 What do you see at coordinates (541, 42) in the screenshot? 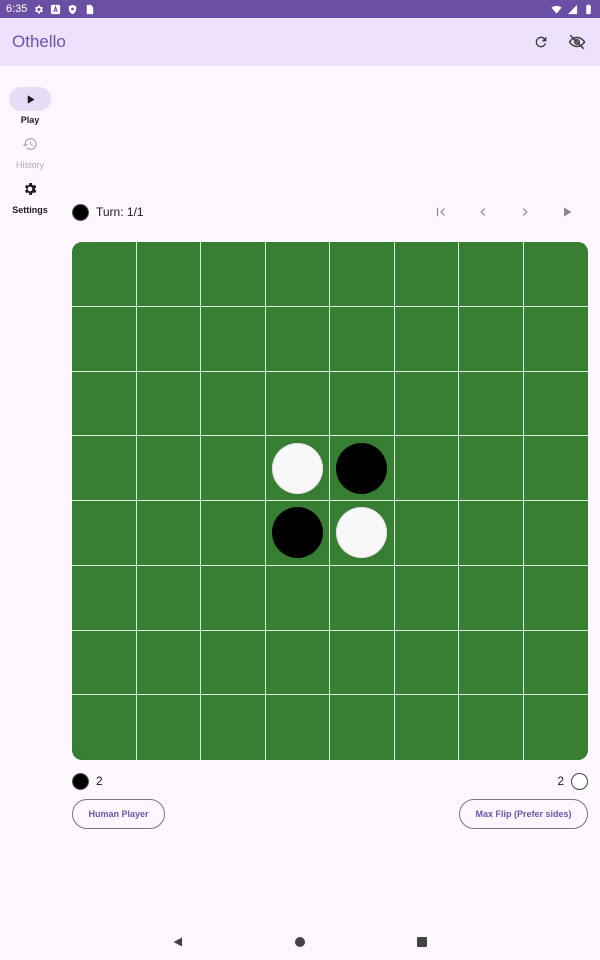
I see `refresh-icon` at bounding box center [541, 42].